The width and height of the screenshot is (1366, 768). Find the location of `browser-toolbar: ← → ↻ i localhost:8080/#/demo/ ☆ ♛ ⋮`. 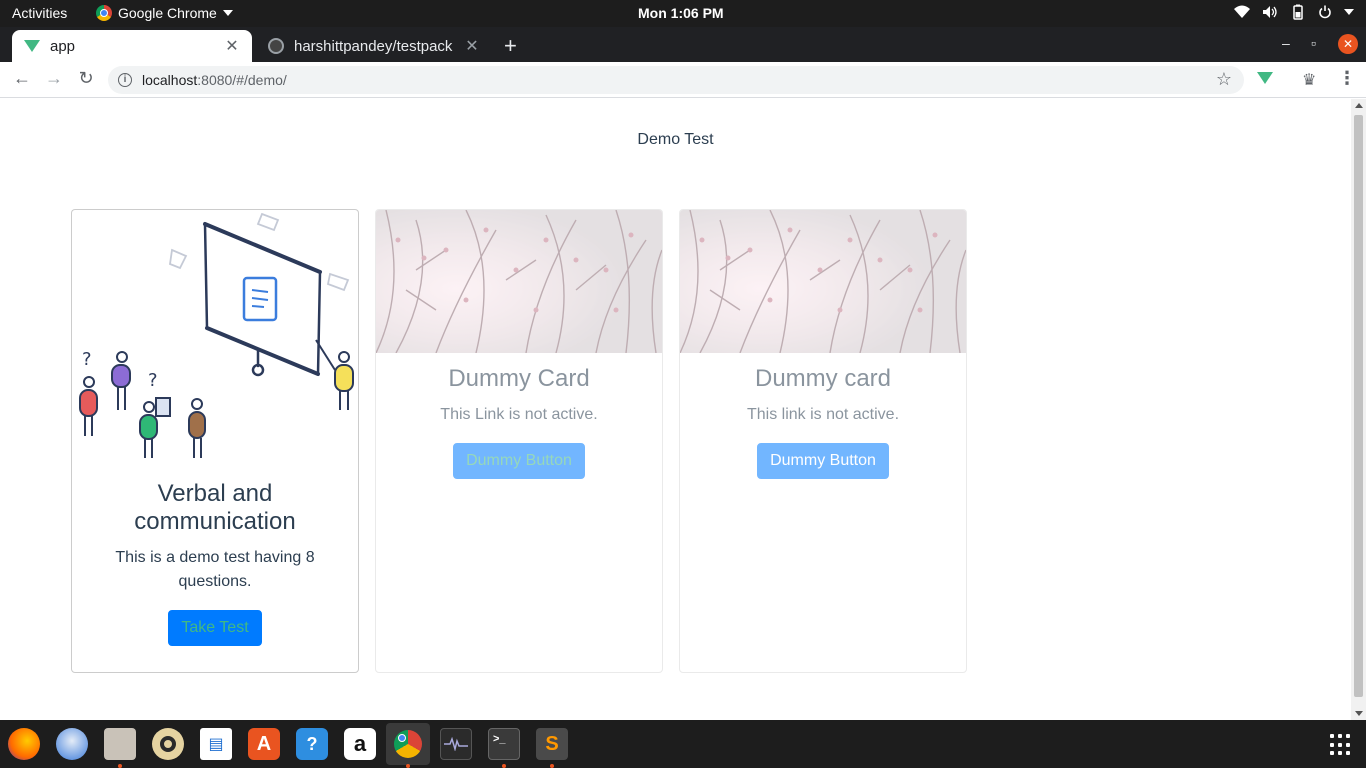

browser-toolbar: ← → ↻ i localhost:8080/#/demo/ ☆ ♛ ⋮ is located at coordinates (683, 80).